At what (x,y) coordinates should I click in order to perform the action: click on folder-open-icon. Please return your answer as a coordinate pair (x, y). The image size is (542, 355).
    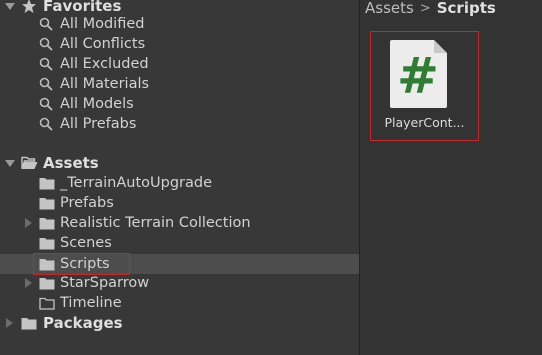
    Looking at the image, I should click on (29, 162).